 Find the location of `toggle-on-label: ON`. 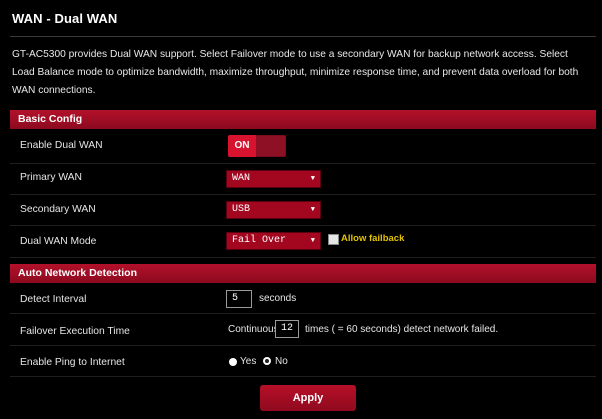

toggle-on-label: ON is located at coordinates (242, 146).